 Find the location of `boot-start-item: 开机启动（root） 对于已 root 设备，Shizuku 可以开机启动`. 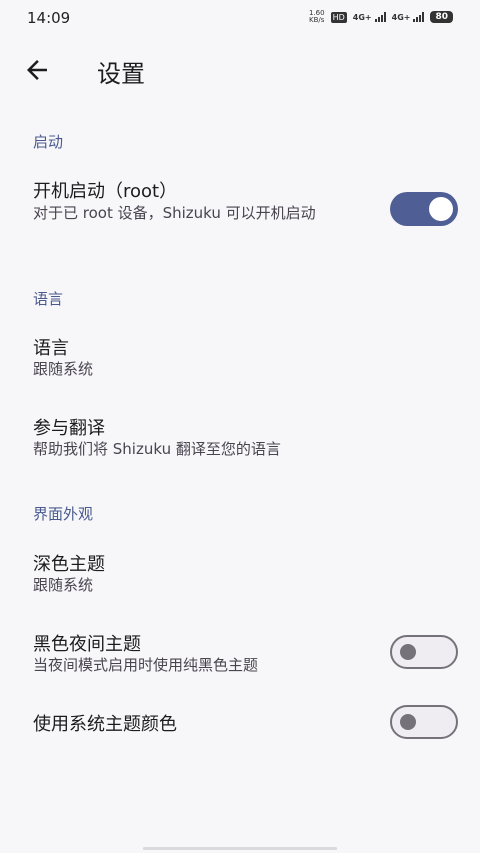

boot-start-item: 开机启动（root） 对于已 root 设备，Shizuku 可以开机启动 is located at coordinates (240, 213).